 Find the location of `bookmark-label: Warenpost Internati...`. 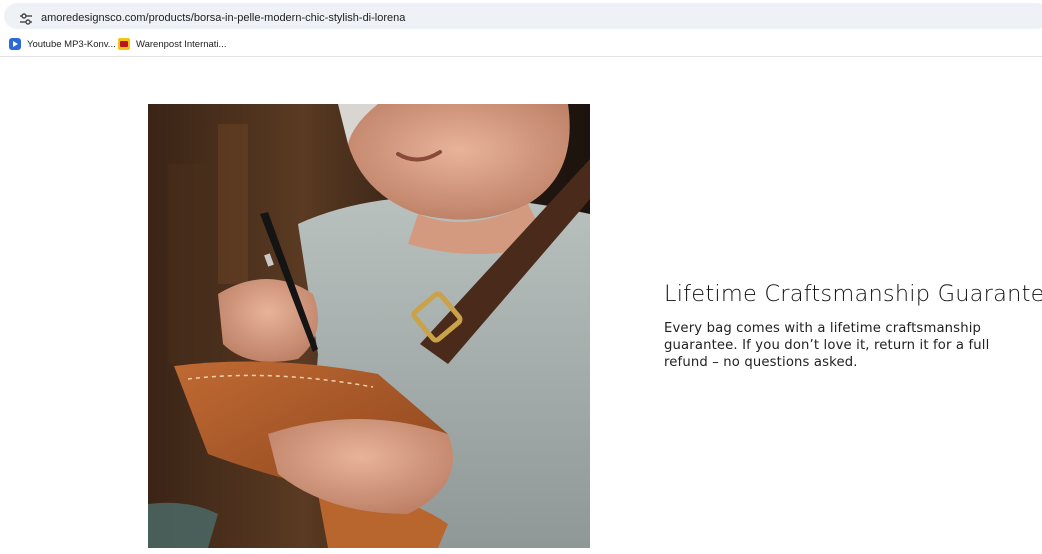

bookmark-label: Warenpost Internati... is located at coordinates (181, 44).